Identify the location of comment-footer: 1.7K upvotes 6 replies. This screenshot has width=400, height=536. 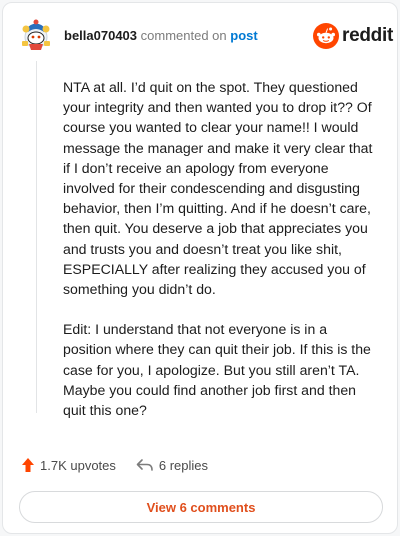
(114, 465).